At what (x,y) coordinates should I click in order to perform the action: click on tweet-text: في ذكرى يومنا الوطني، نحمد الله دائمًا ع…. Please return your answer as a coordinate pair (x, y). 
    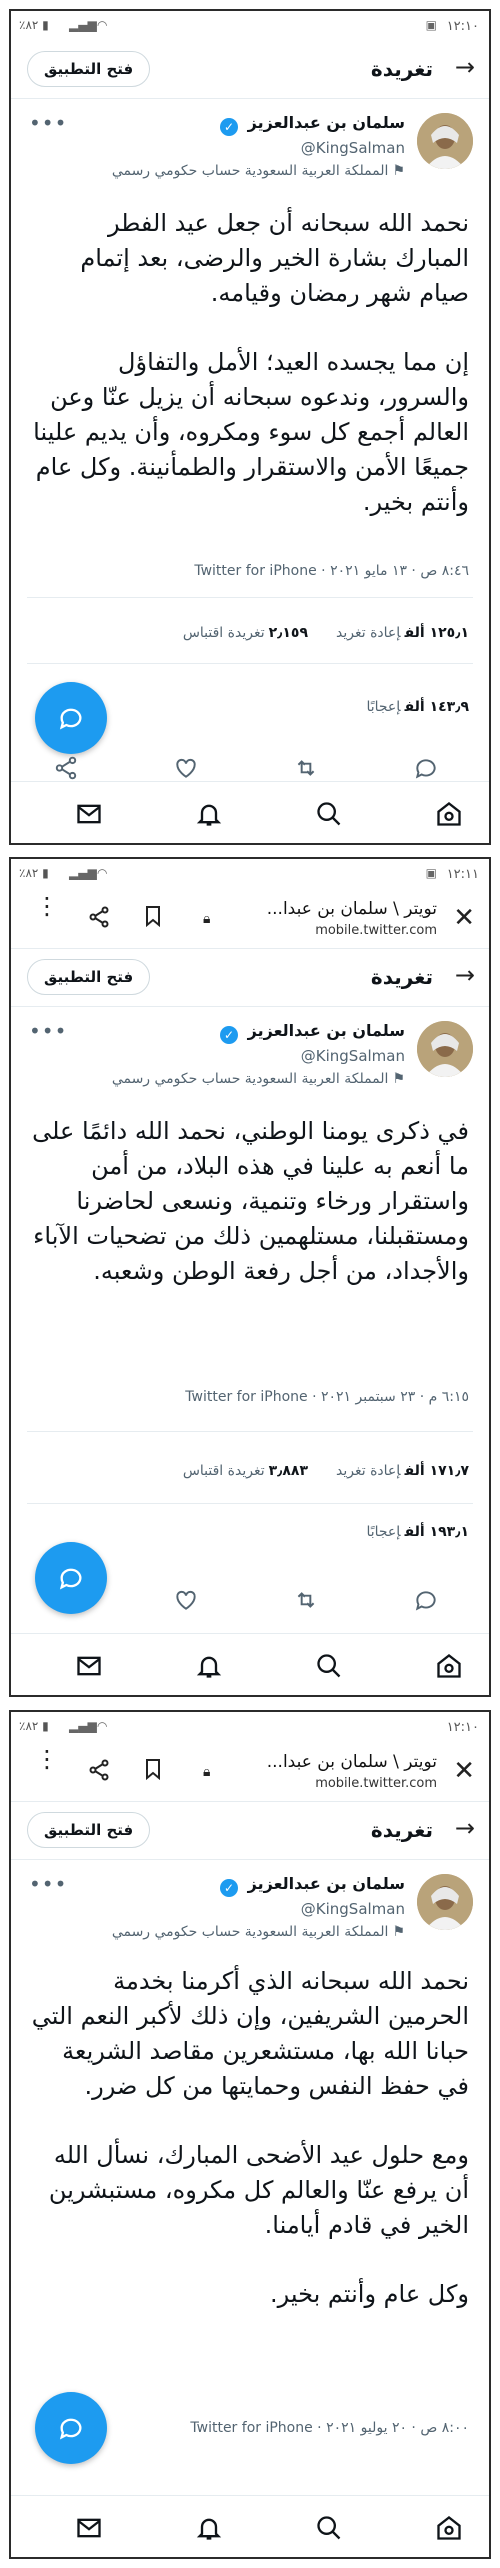
    Looking at the image, I should click on (248, 1201).